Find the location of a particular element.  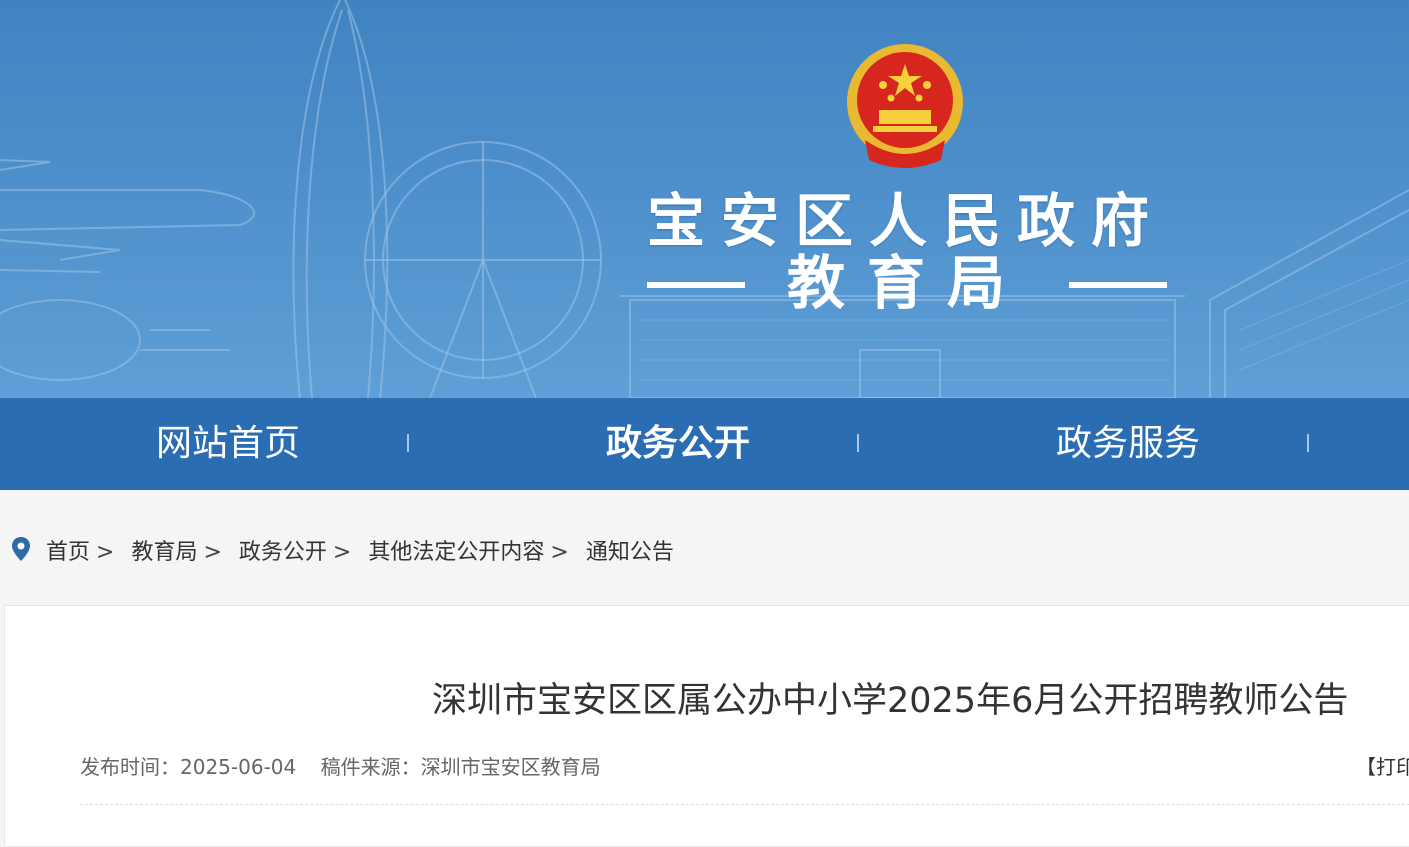

dept-title-row: 教育局 is located at coordinates (907, 283).